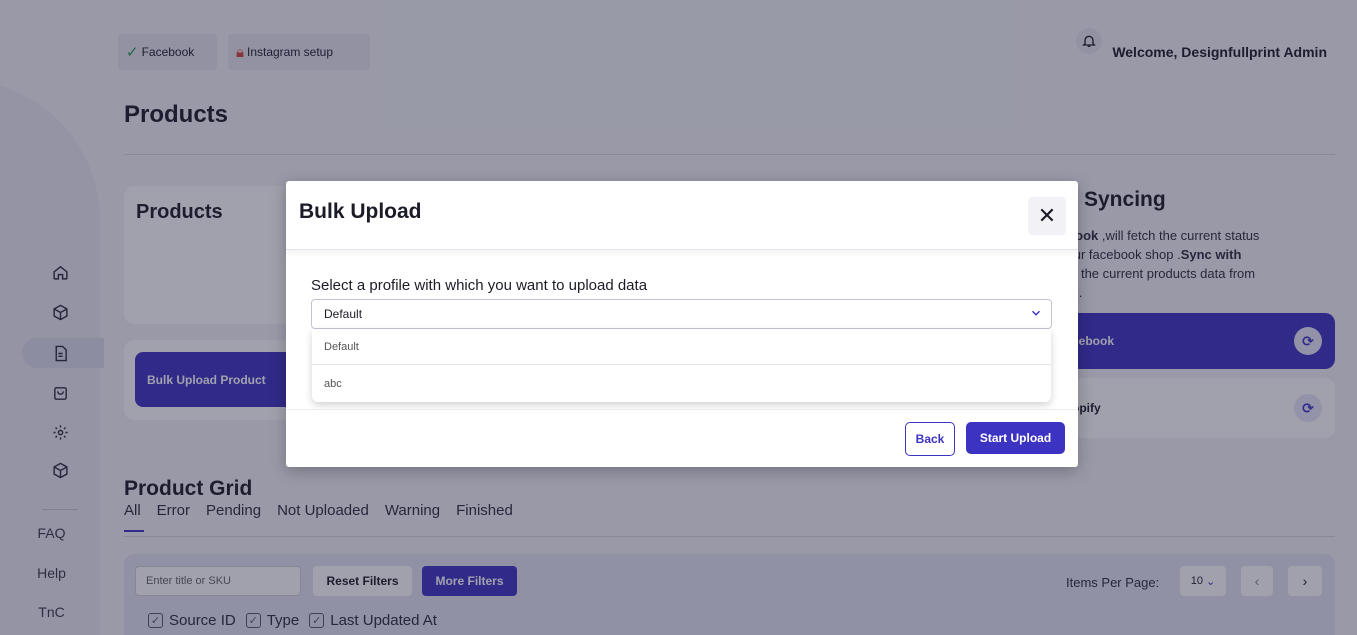  I want to click on back-button: Back, so click(930, 439).